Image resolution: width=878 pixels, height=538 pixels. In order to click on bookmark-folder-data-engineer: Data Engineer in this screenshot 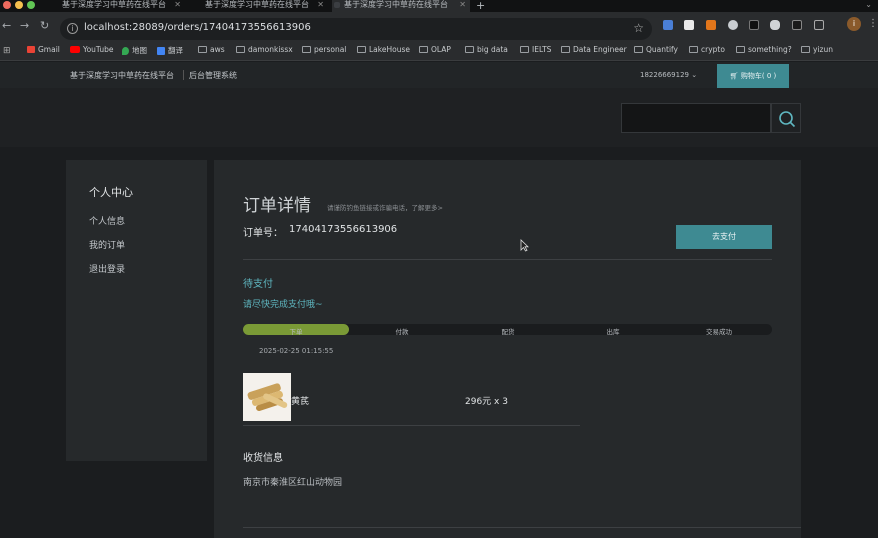, I will do `click(594, 49)`.